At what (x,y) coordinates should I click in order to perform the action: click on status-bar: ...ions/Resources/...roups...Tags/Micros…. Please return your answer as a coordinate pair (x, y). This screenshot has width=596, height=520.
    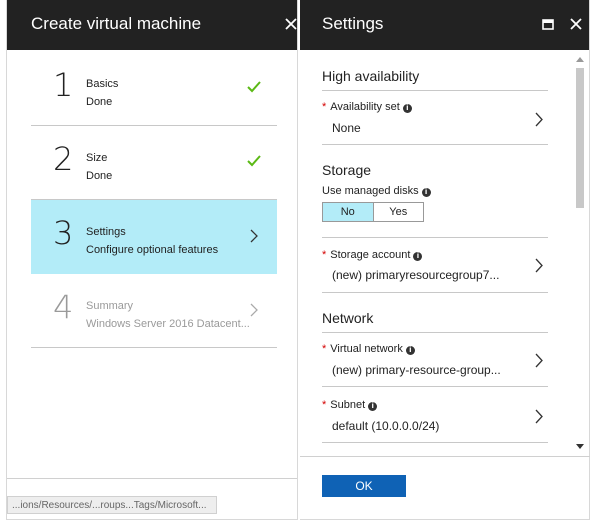
    Looking at the image, I should click on (112, 505).